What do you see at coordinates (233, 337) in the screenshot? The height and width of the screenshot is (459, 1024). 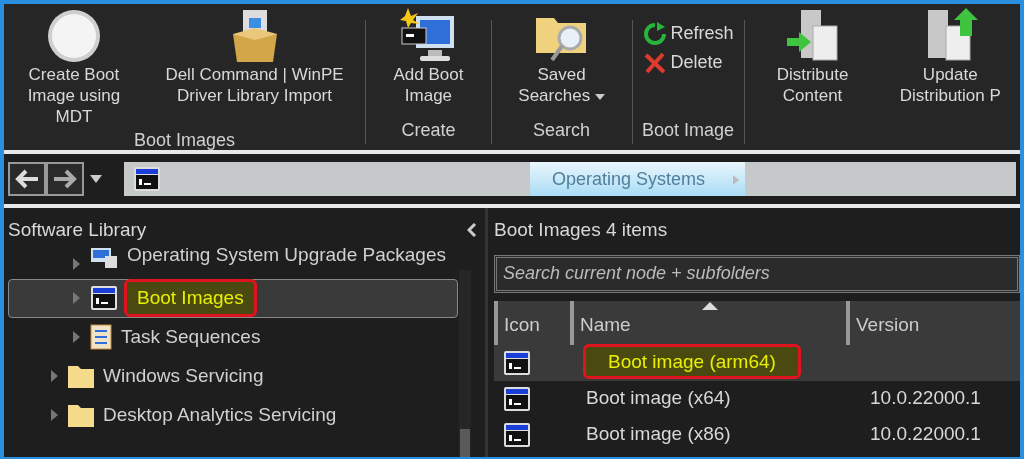 I see `tree-item: Task Sequences` at bounding box center [233, 337].